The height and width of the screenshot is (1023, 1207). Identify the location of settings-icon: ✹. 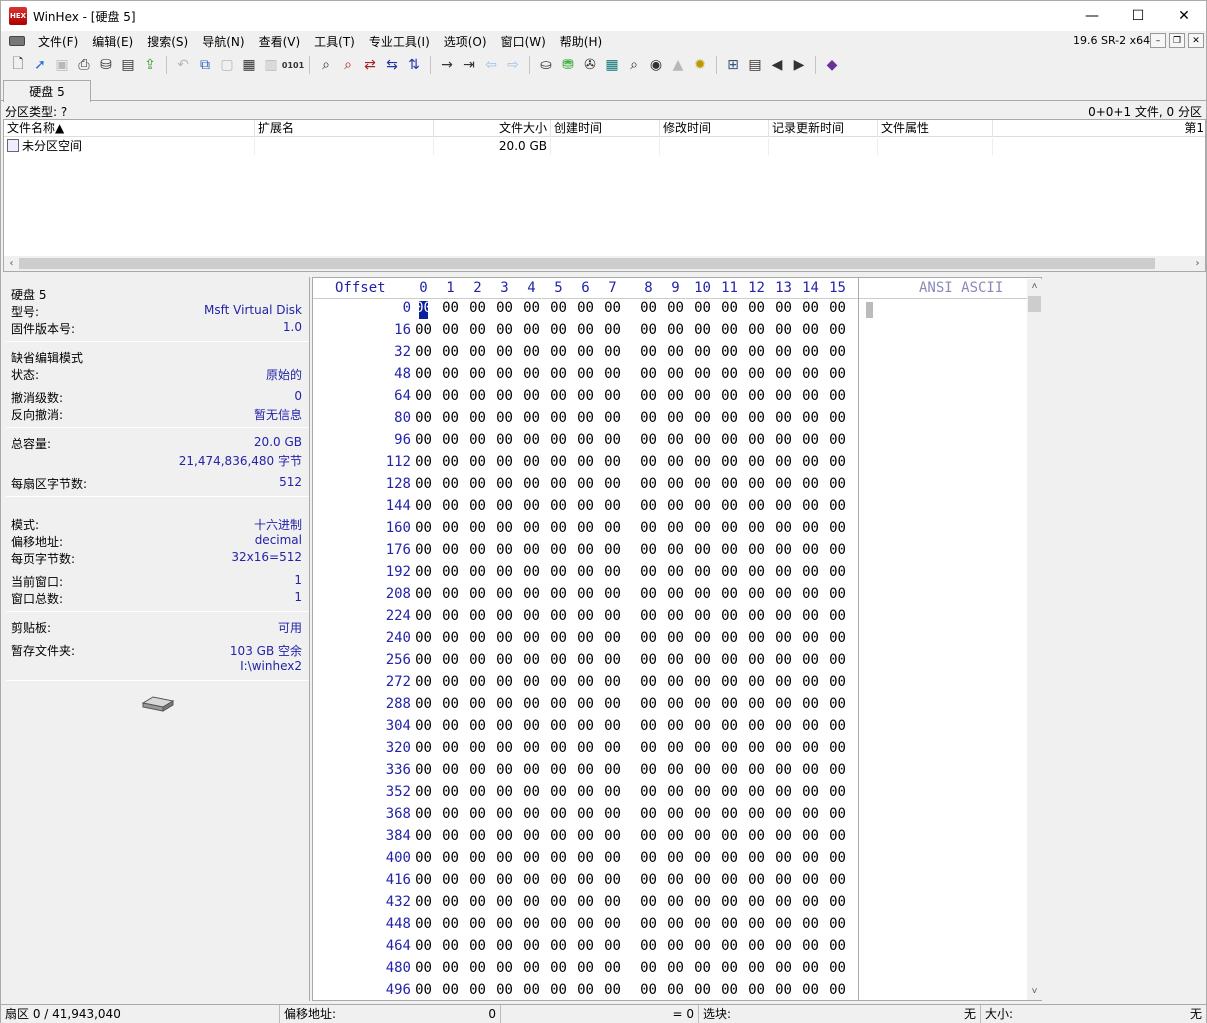
(700, 65).